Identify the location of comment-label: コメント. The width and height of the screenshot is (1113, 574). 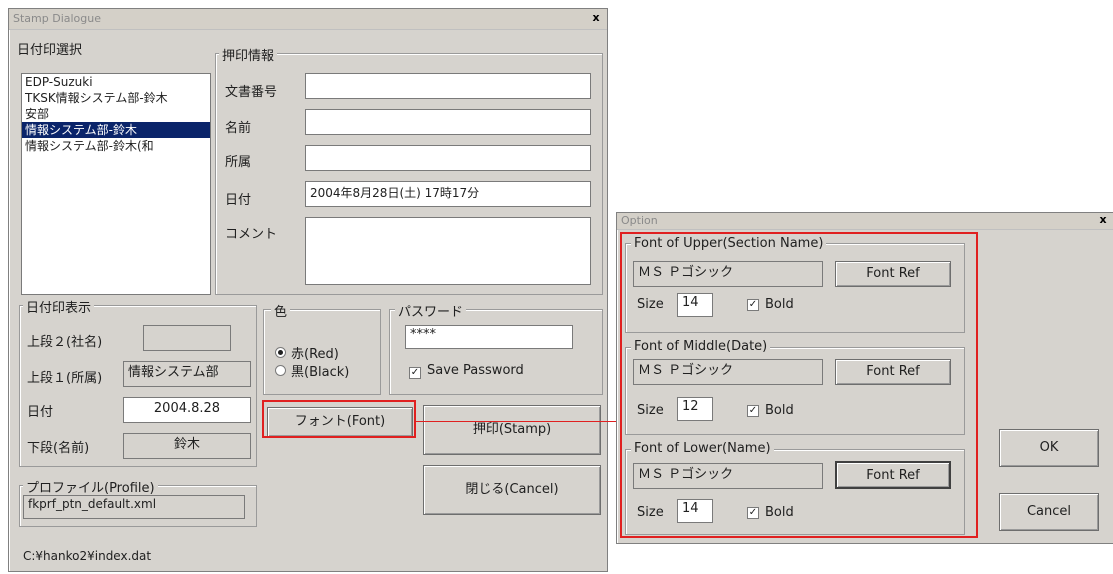
(251, 234).